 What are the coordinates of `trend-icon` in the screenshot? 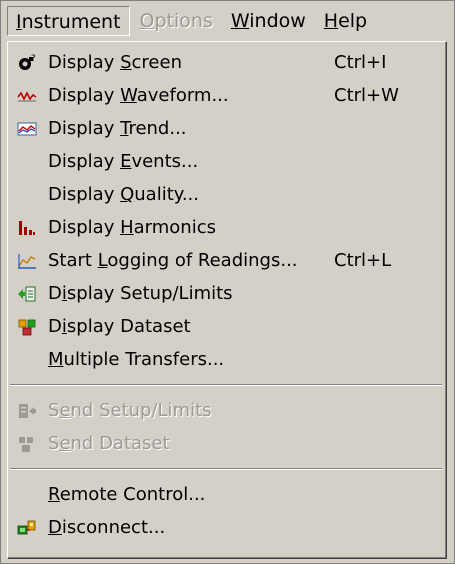 It's located at (27, 129).